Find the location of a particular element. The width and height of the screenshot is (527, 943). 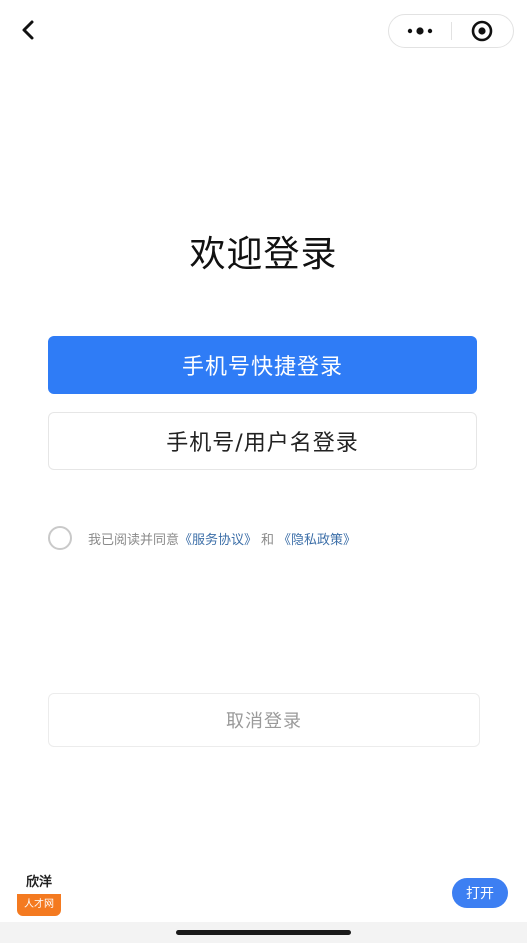

more-dots-icon is located at coordinates (419, 31).